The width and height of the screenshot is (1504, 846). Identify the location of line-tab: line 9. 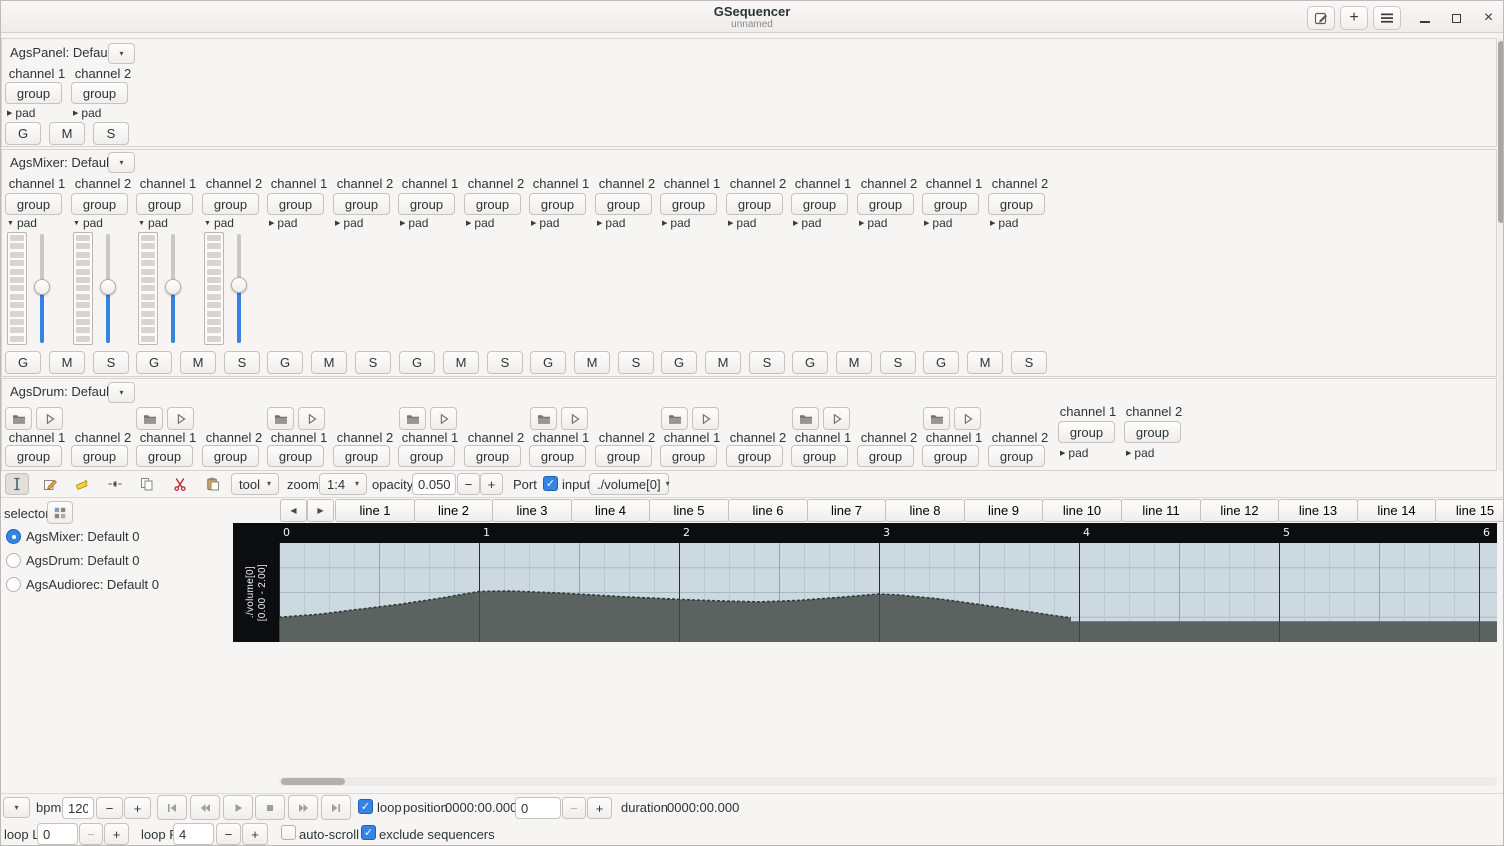
(1003, 510).